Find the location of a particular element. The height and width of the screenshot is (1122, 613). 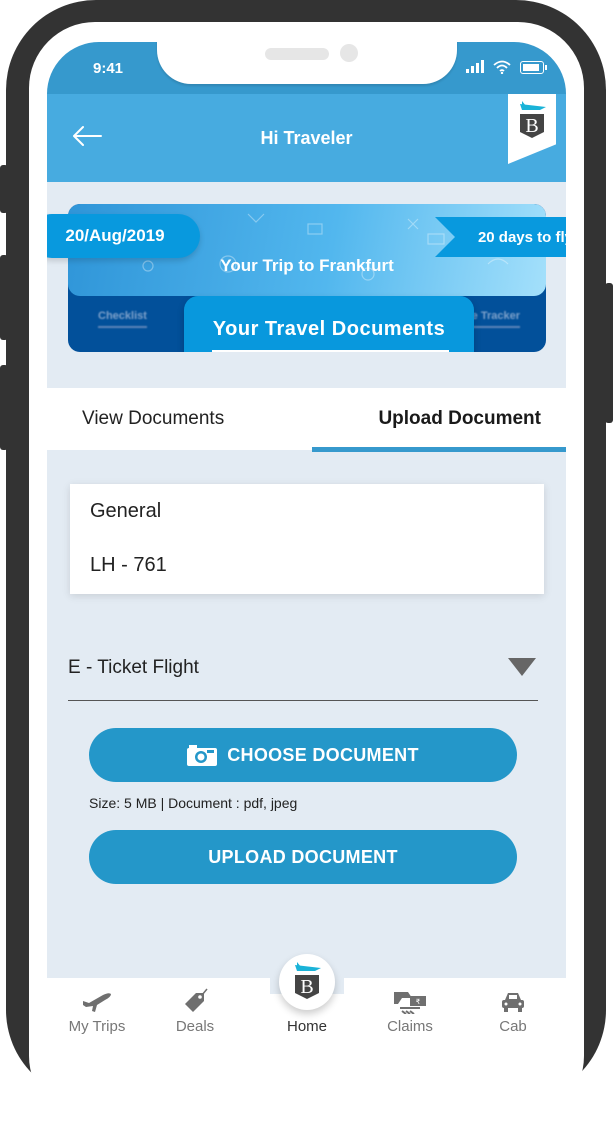

travel-documents-title: Your Travel Documents is located at coordinates (329, 329).